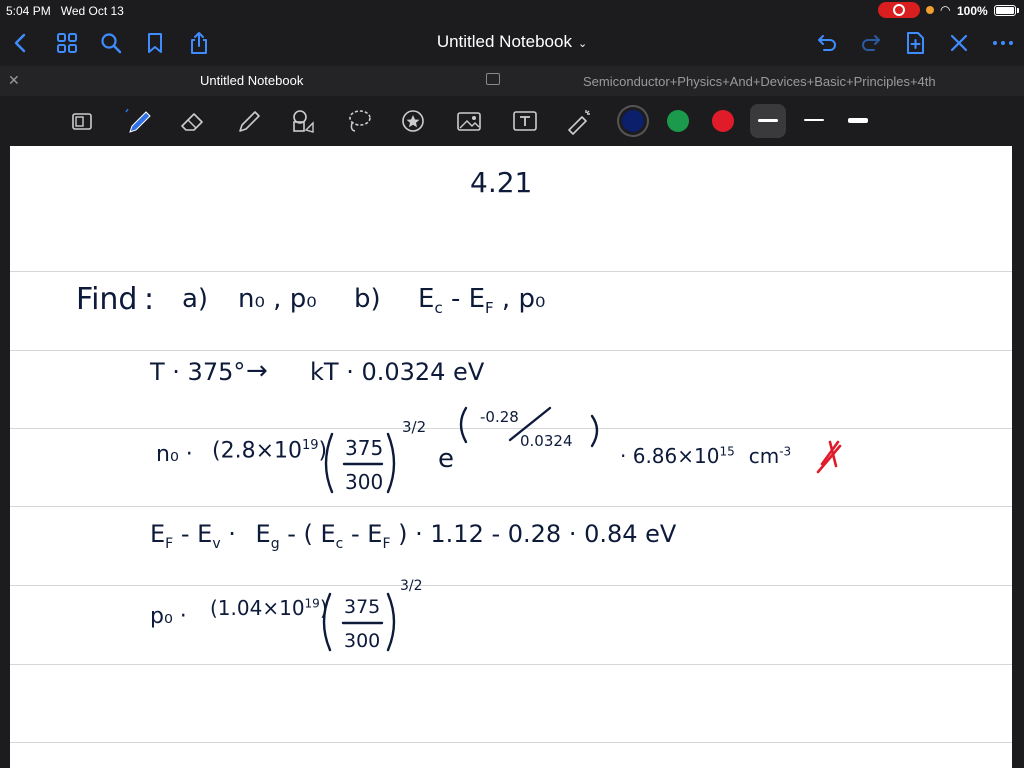 This screenshot has height=768, width=1024. What do you see at coordinates (469, 121) in the screenshot?
I see `image-tool-icon` at bounding box center [469, 121].